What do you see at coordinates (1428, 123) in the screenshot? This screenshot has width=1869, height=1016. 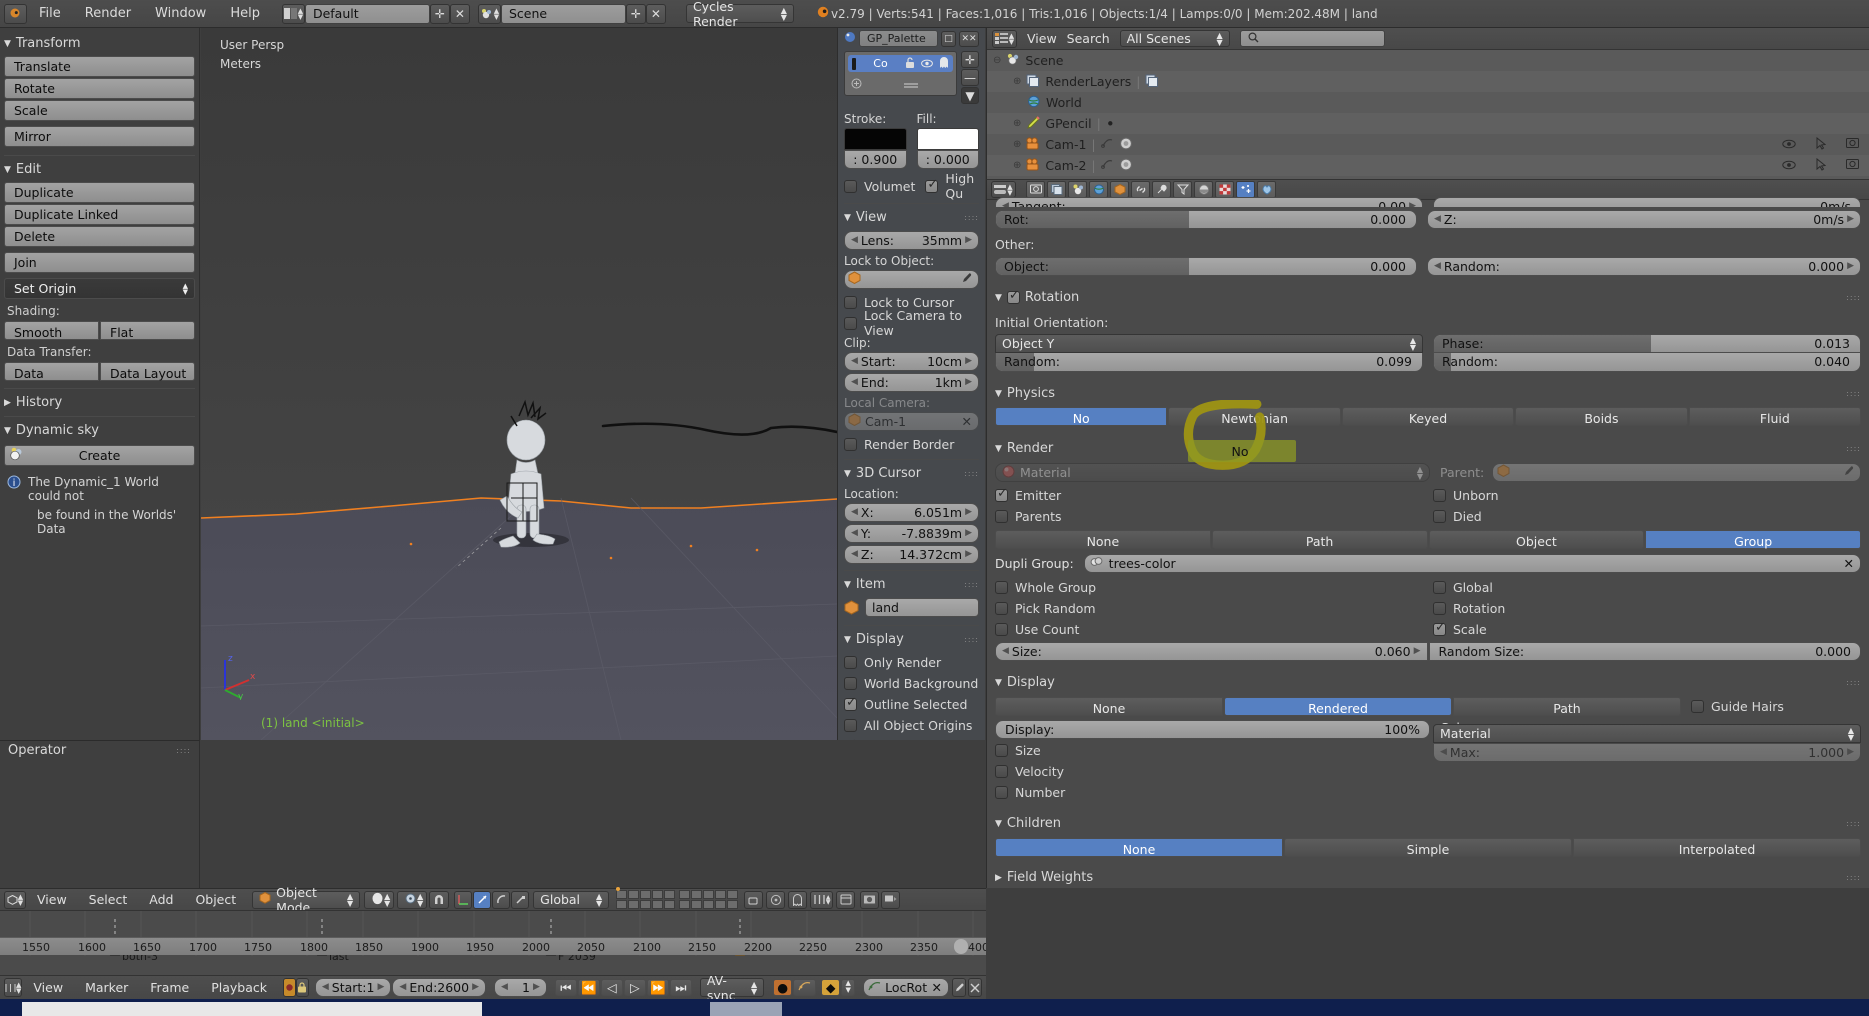 I see `outliner-row-gpencil: ⊕ GPencil | •` at bounding box center [1428, 123].